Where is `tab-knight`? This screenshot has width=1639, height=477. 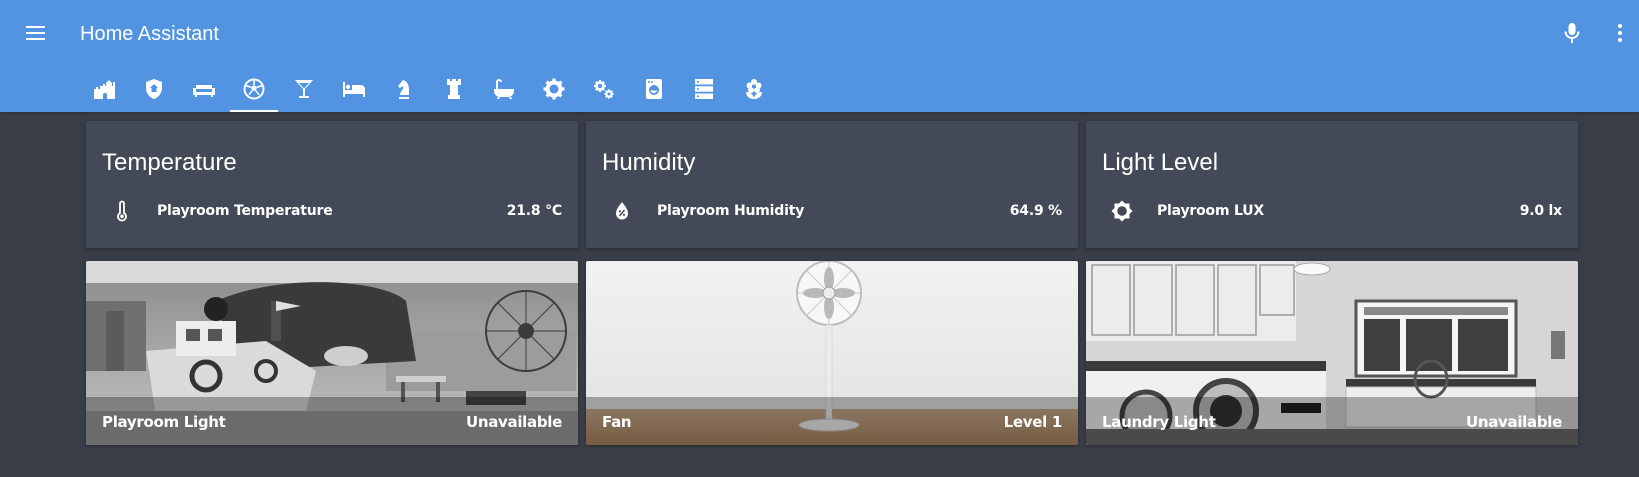 tab-knight is located at coordinates (404, 91).